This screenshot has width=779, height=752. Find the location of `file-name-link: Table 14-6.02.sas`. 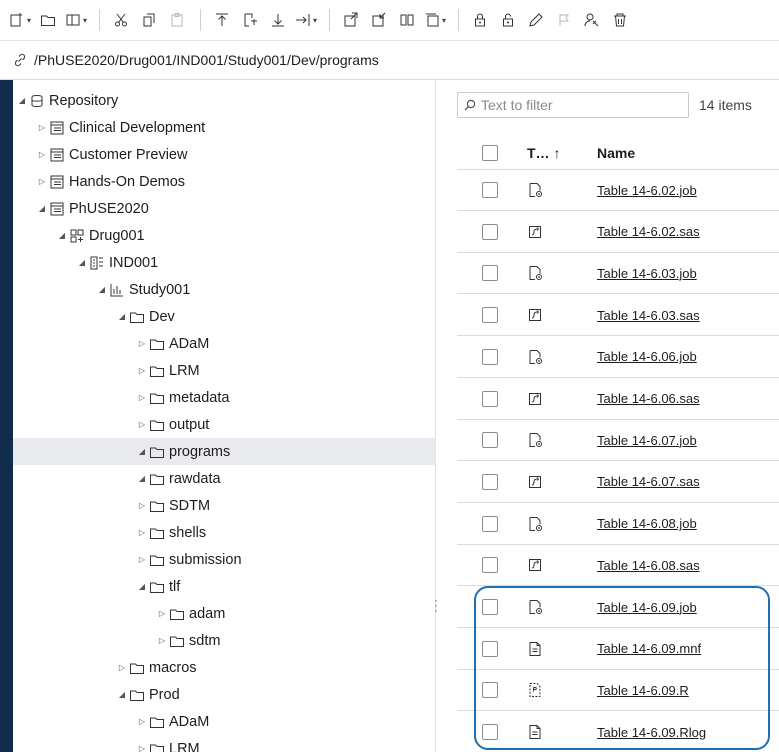

file-name-link: Table 14-6.02.sas is located at coordinates (648, 231).